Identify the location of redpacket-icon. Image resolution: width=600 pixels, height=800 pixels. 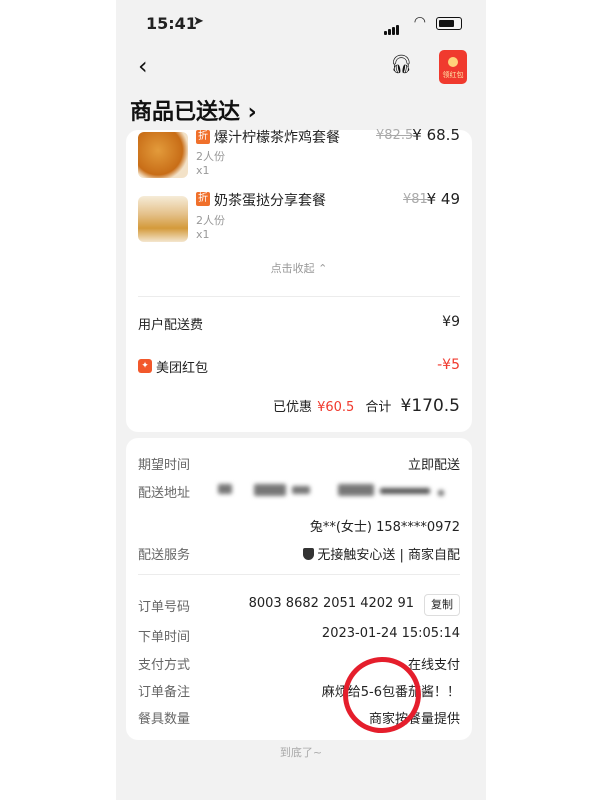
(453, 62).